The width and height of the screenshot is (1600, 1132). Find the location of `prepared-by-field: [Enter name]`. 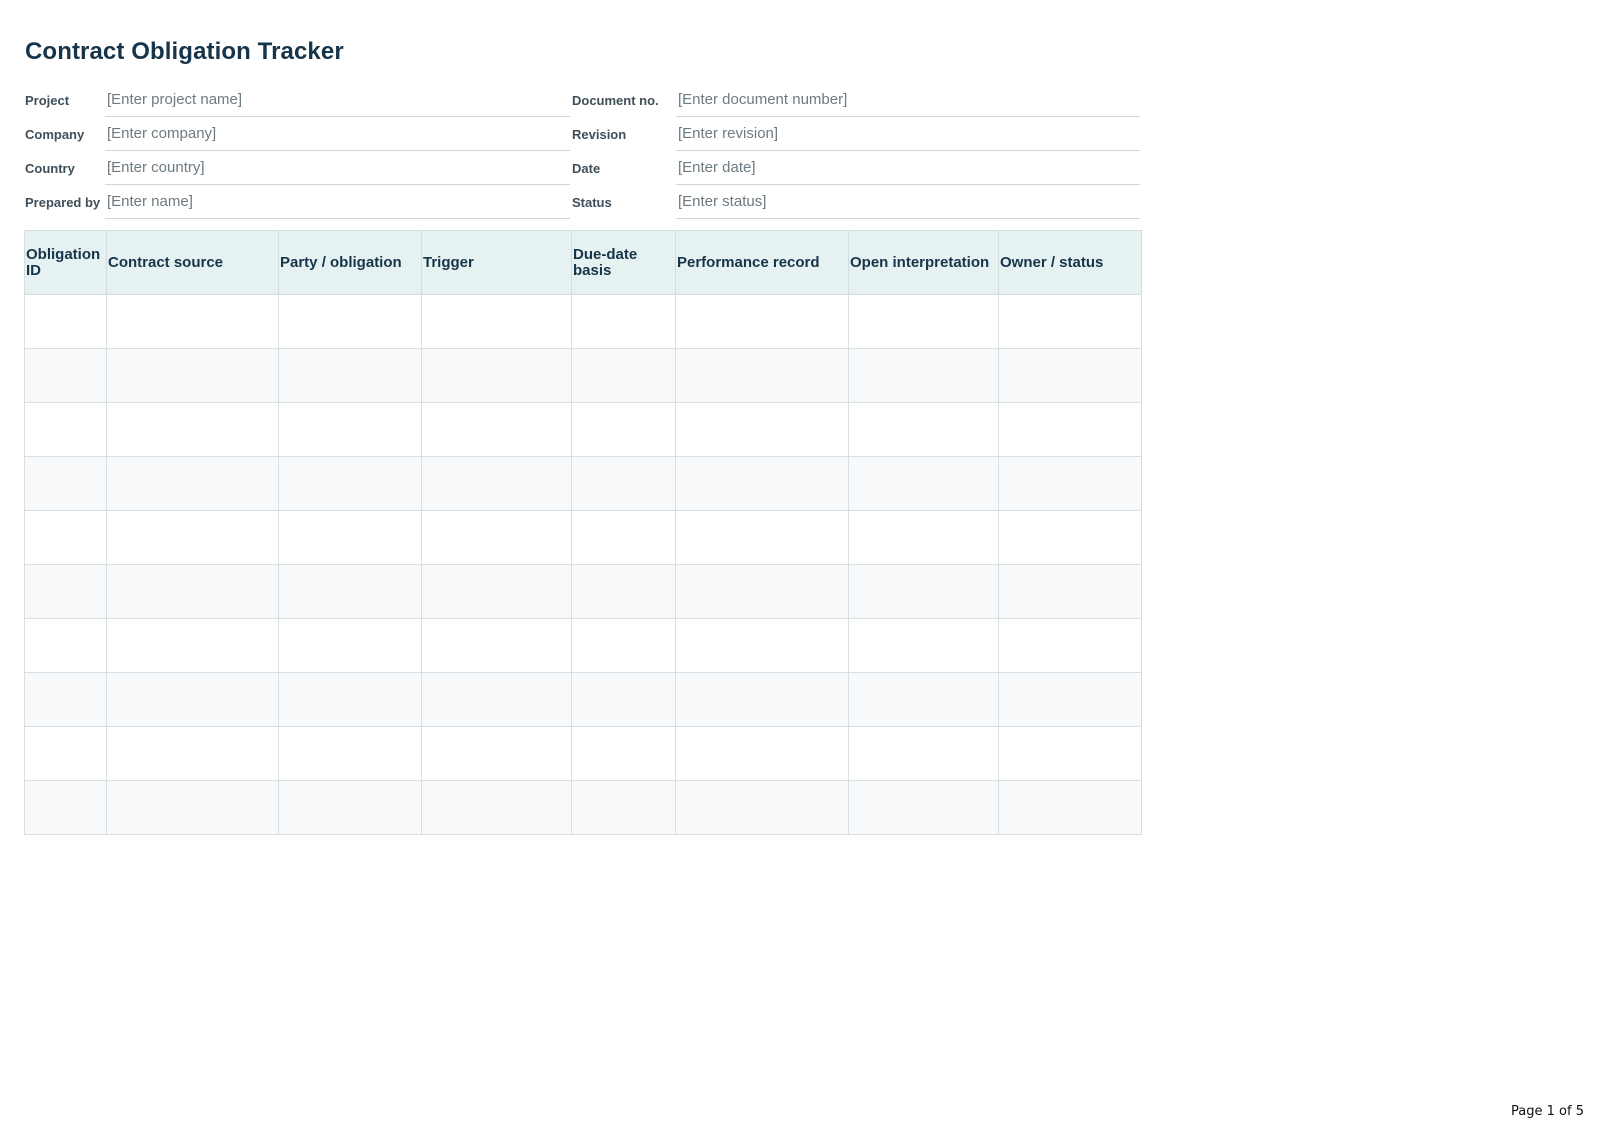

prepared-by-field: [Enter name] is located at coordinates (337, 203).